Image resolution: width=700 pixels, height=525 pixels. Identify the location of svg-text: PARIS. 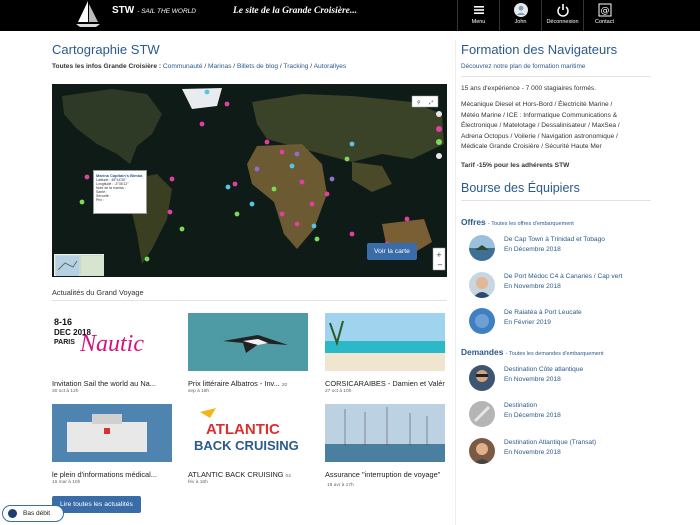
(64, 342).